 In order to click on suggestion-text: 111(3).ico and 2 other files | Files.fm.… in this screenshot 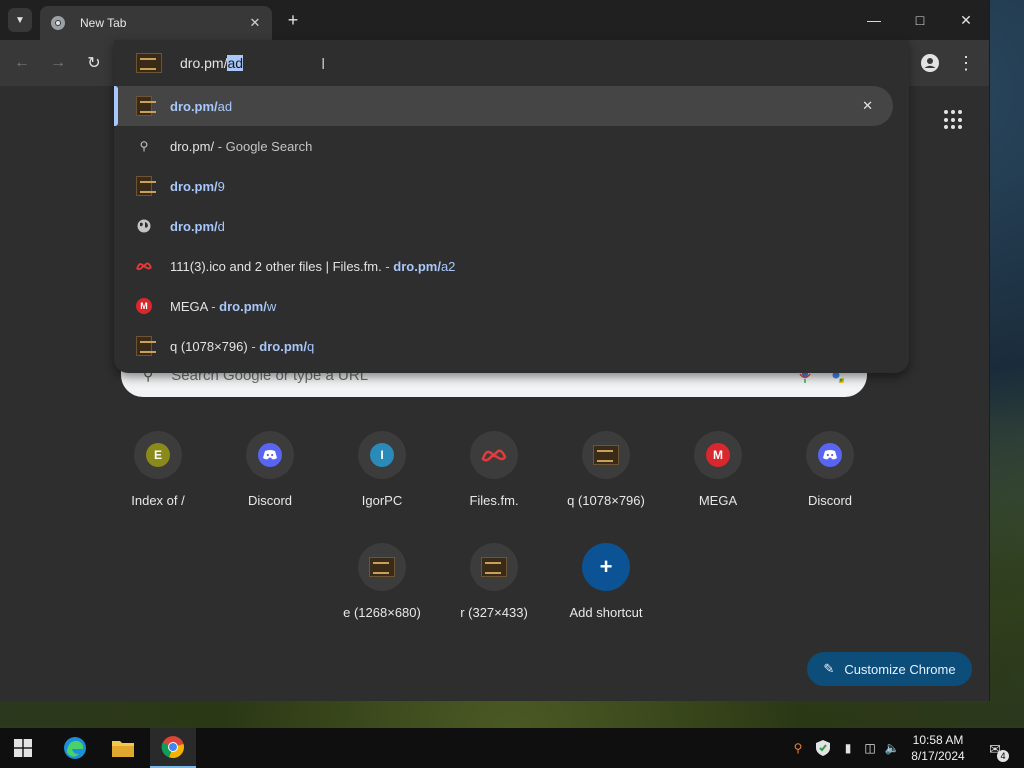, I will do `click(313, 266)`.